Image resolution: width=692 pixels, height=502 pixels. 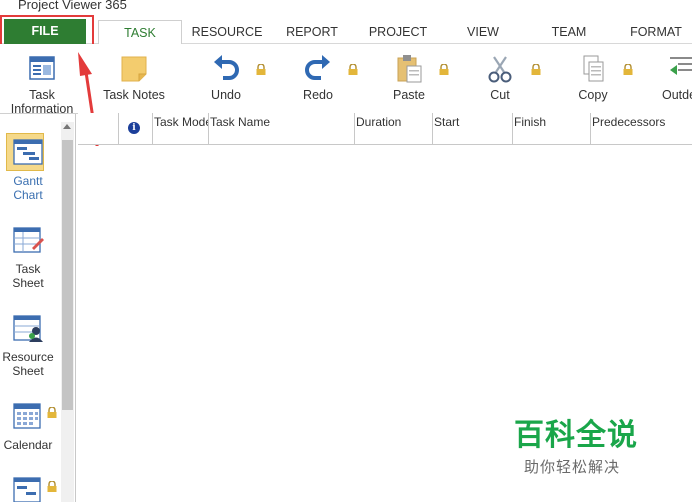 I want to click on task-notes-icon, so click(x=134, y=69).